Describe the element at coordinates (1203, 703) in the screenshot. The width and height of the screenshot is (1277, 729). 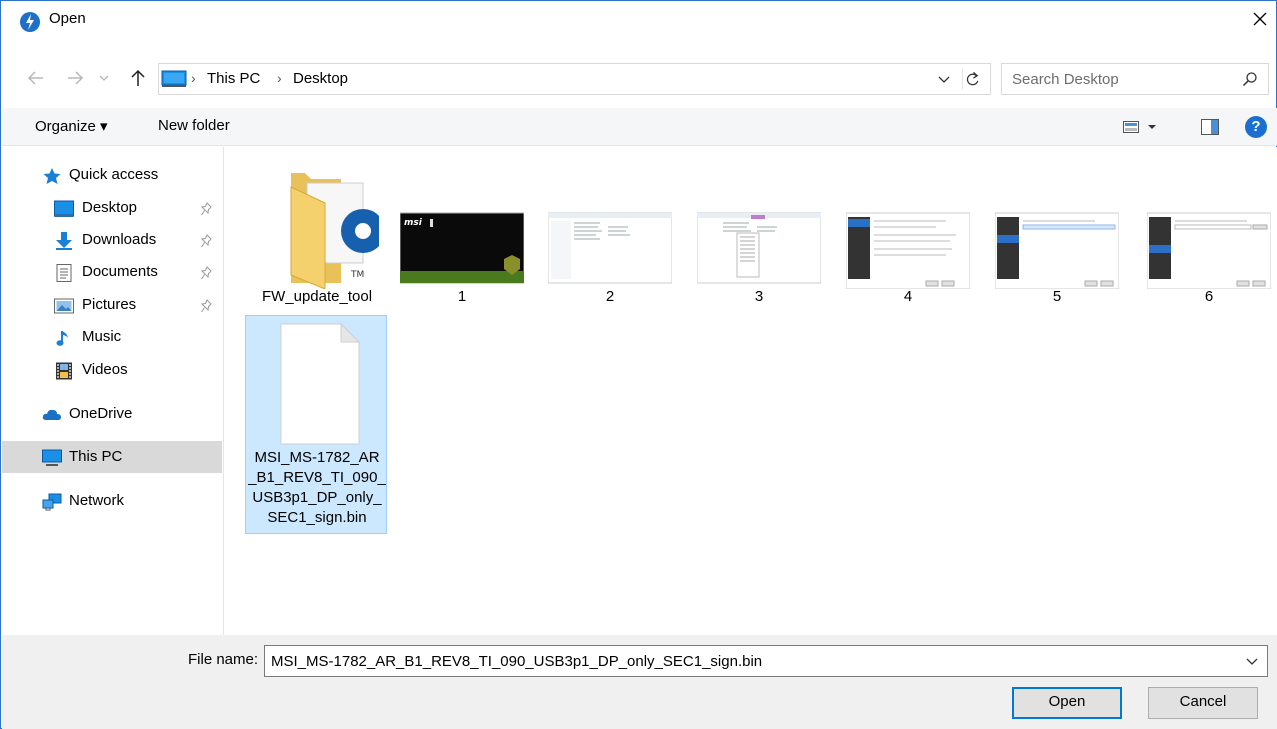
I see `cancel-button: Cancel` at that location.